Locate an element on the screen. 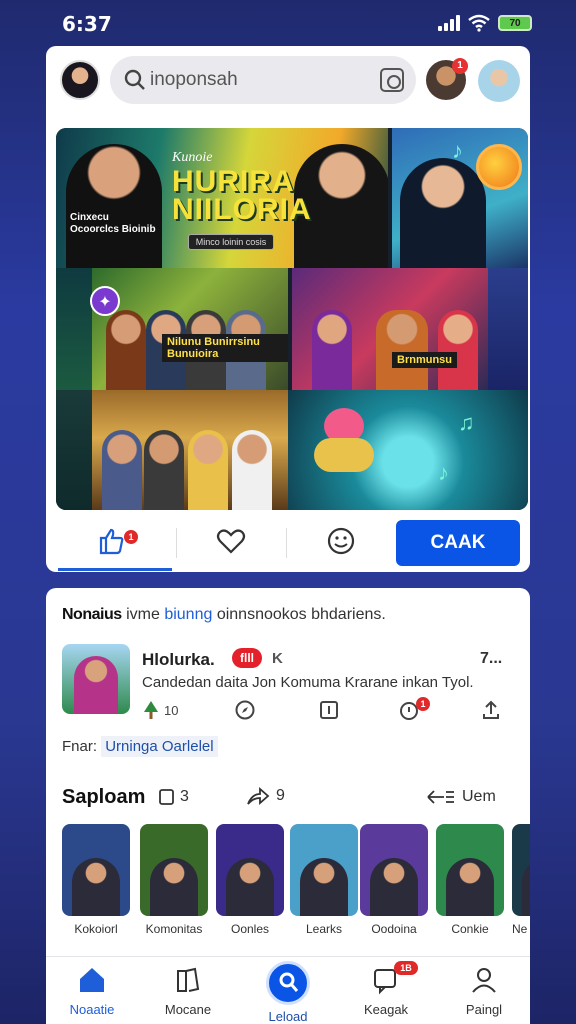  thumbnail-label: Ne is located at coordinates (520, 929).